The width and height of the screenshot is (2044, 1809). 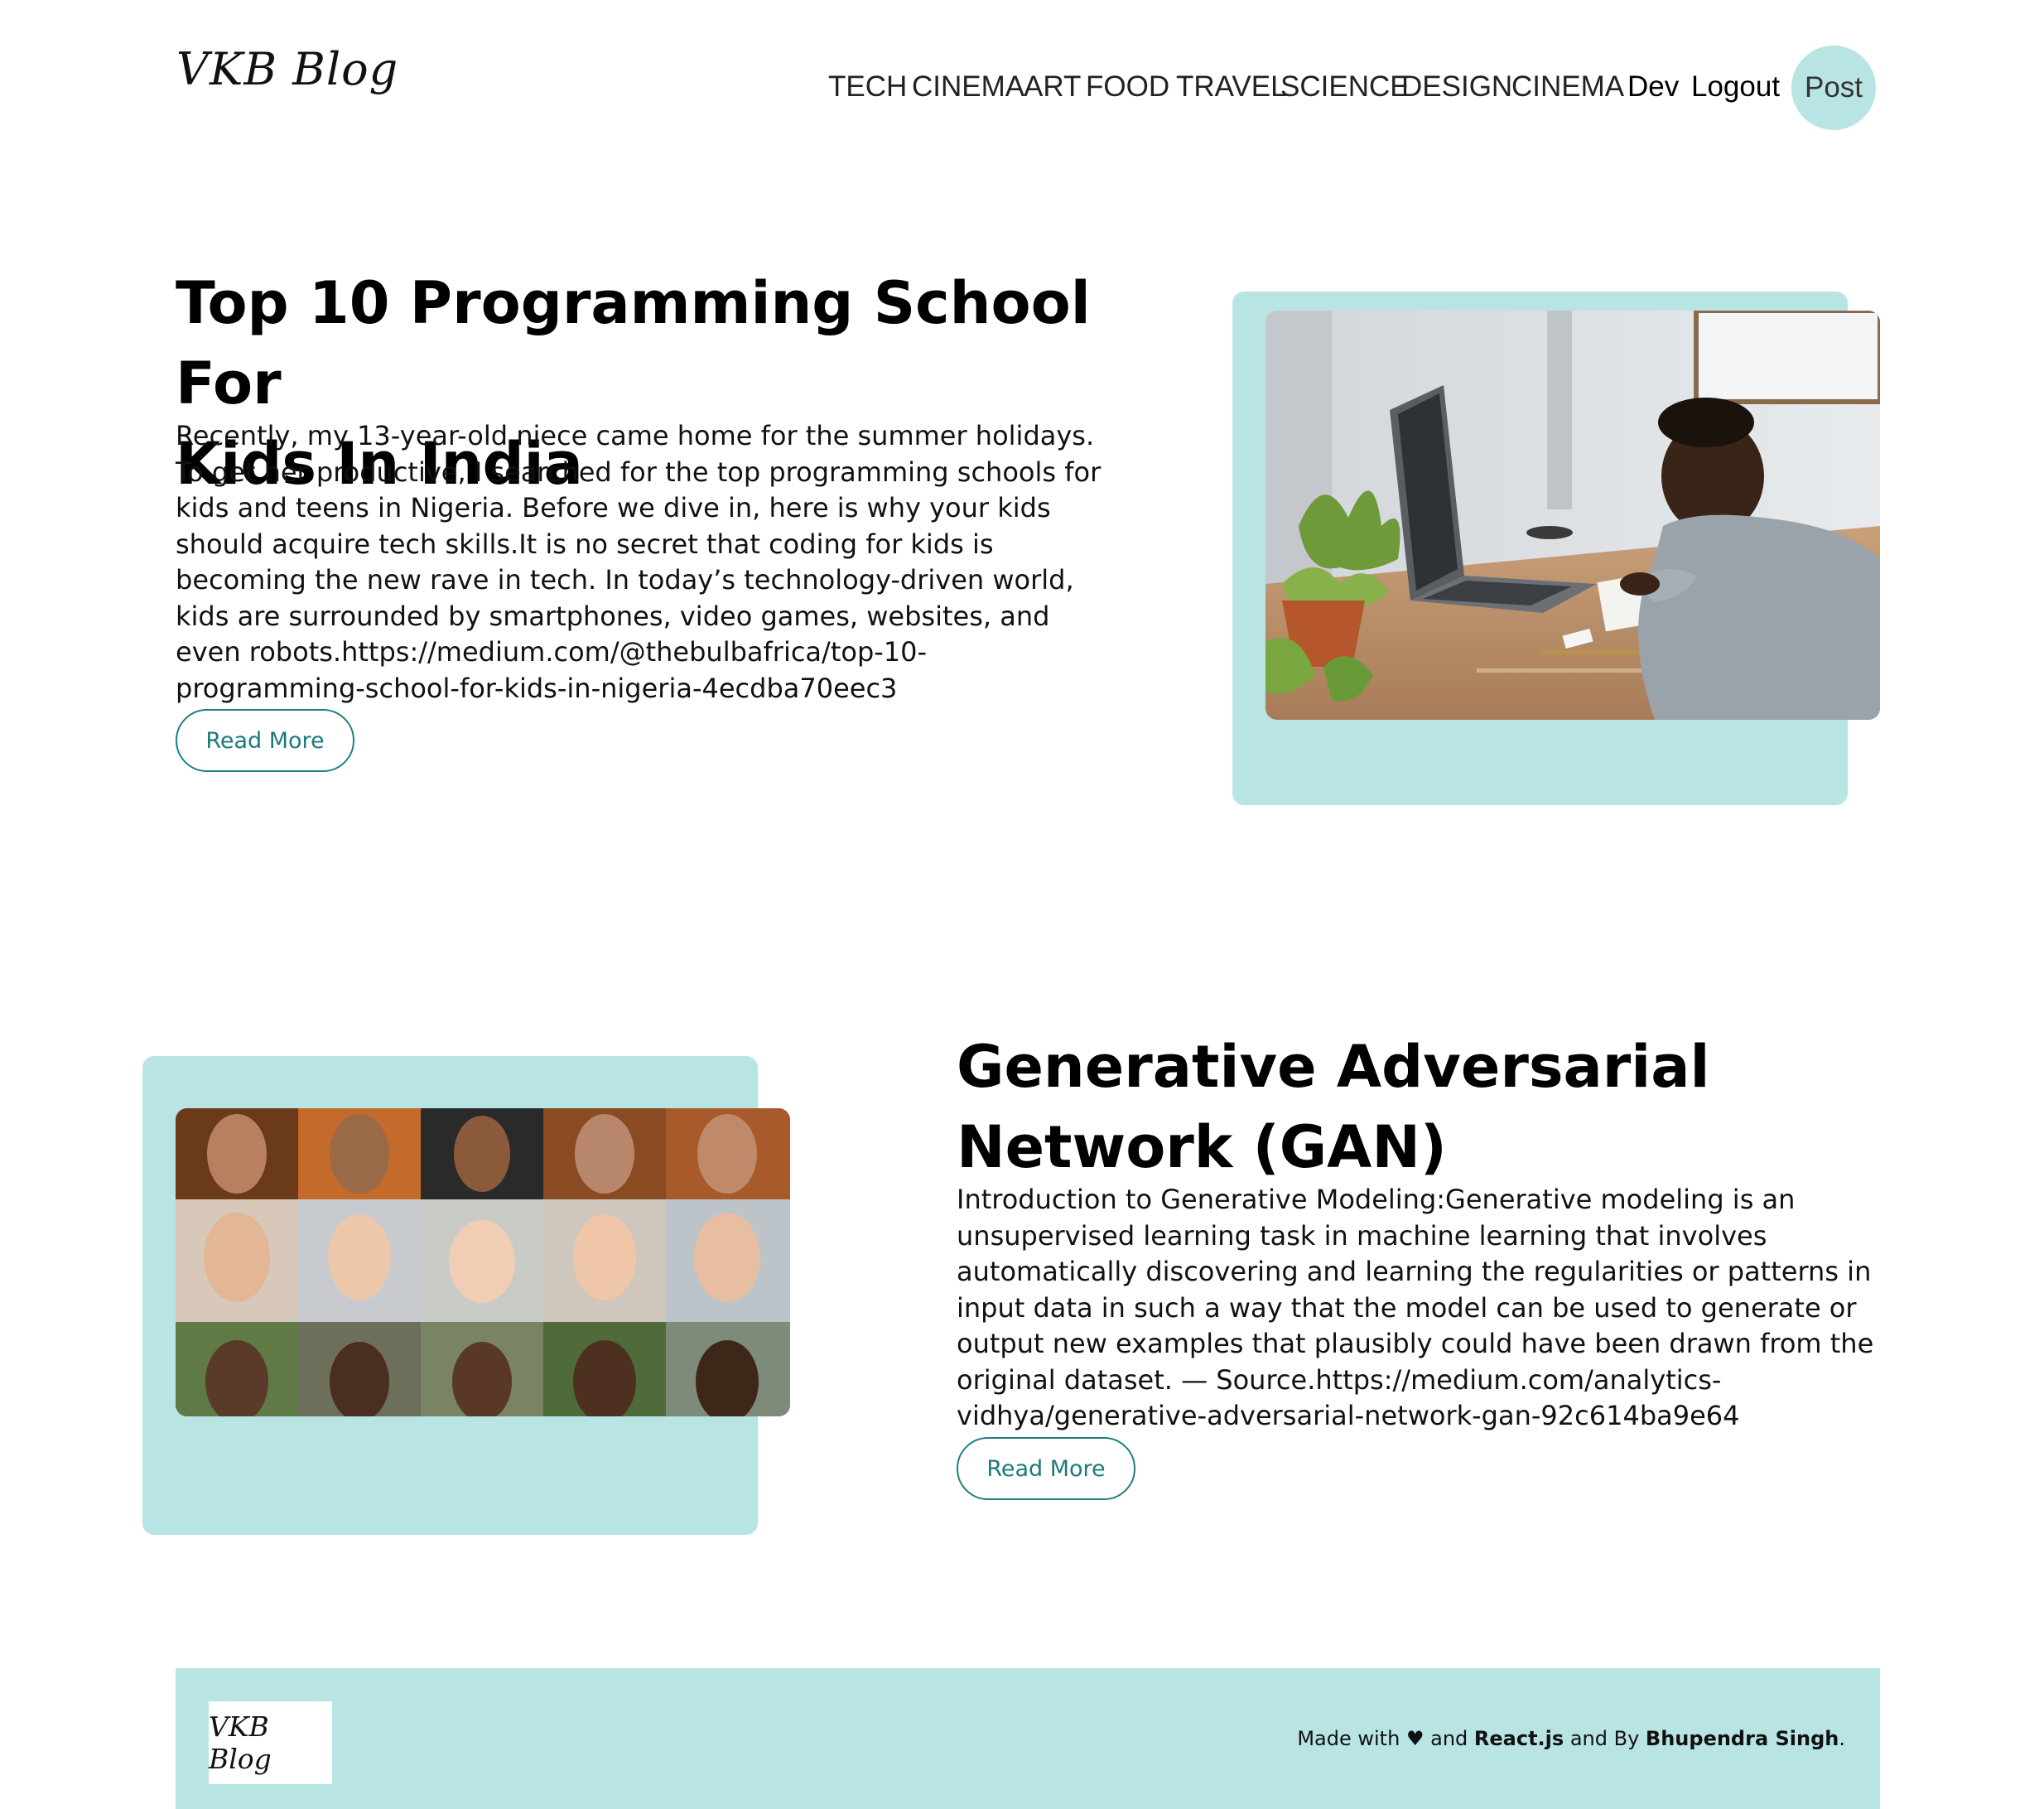 I want to click on nav-dev: Dev, so click(x=1653, y=87).